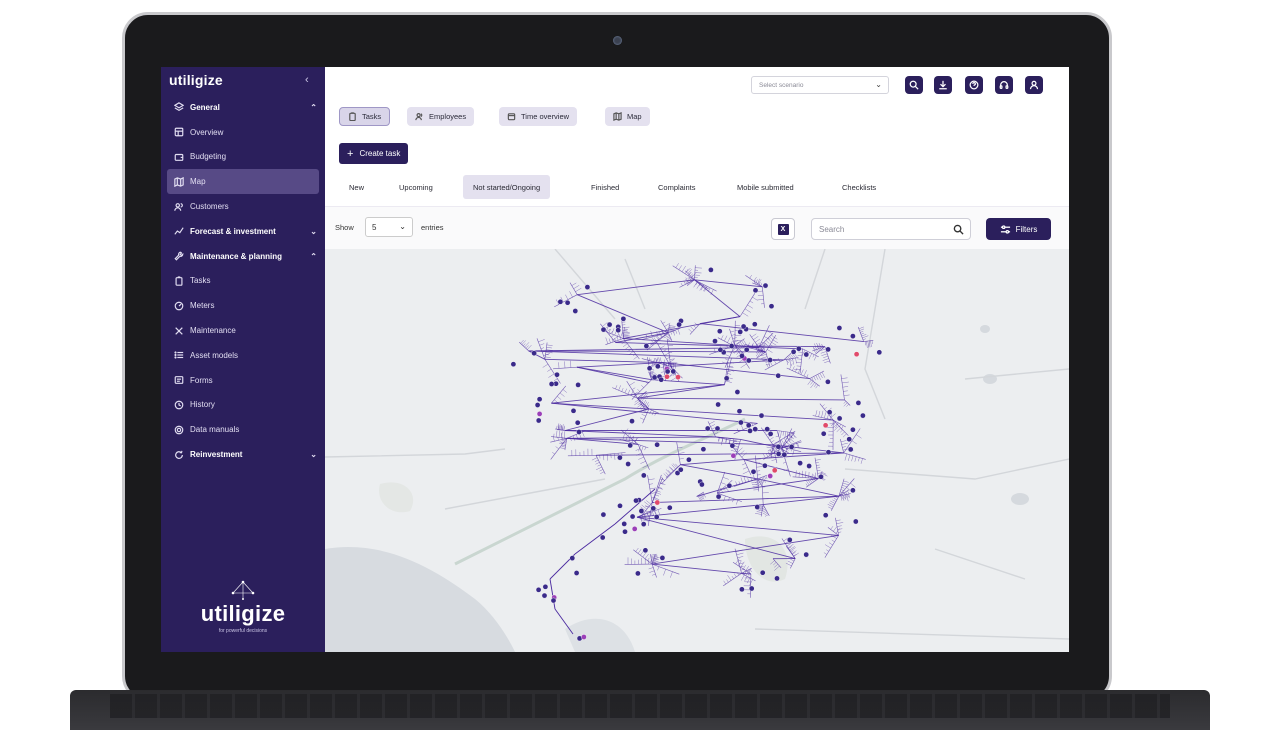 The width and height of the screenshot is (1280, 730). What do you see at coordinates (243, 454) in the screenshot?
I see `sidebar-section-reinvestment: Reinvestment⌄` at bounding box center [243, 454].